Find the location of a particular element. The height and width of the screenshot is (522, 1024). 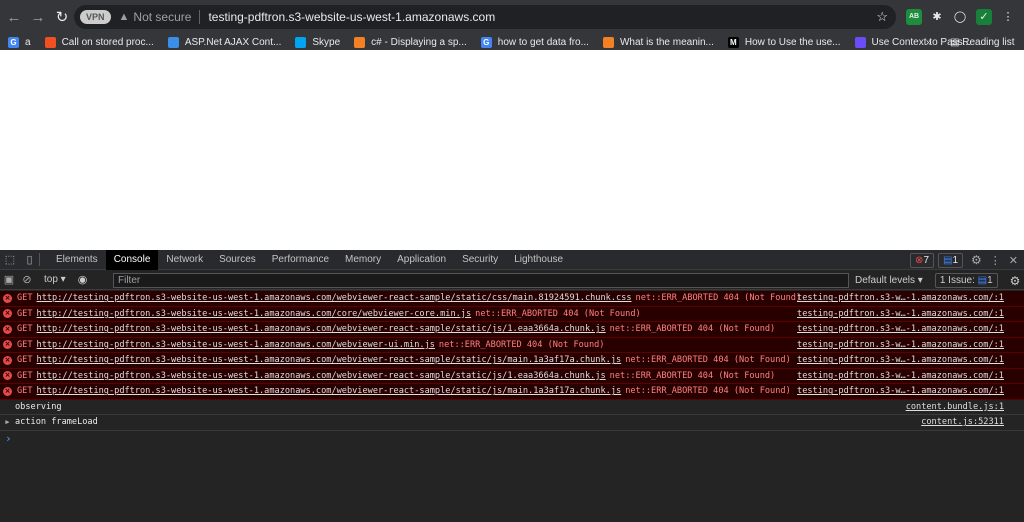

context-selector: top ▾ is located at coordinates (55, 279).